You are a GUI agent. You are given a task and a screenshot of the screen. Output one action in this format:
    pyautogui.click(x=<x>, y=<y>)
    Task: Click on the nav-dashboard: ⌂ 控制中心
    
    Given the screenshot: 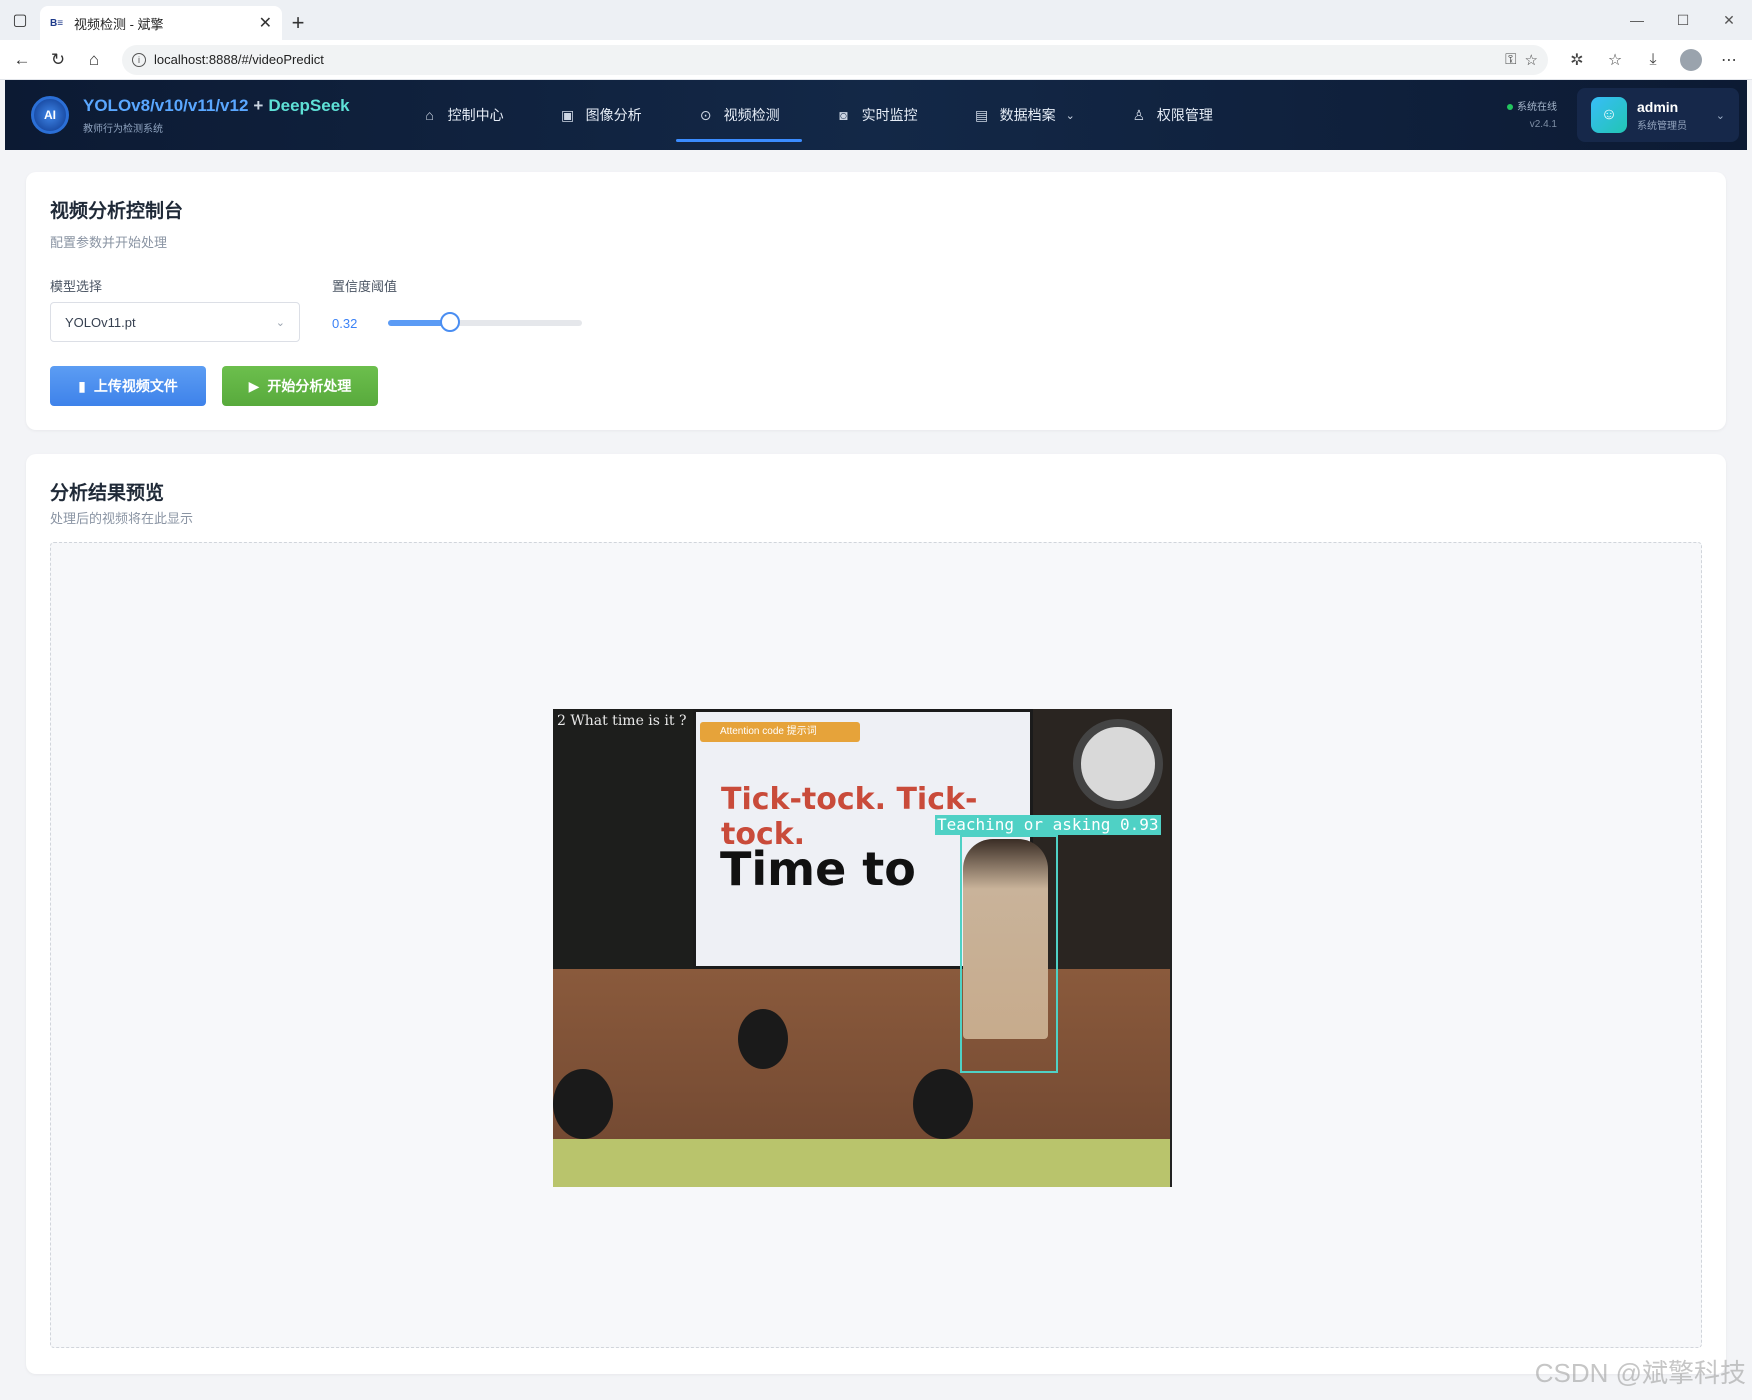 What is the action you would take?
    pyautogui.click(x=463, y=115)
    